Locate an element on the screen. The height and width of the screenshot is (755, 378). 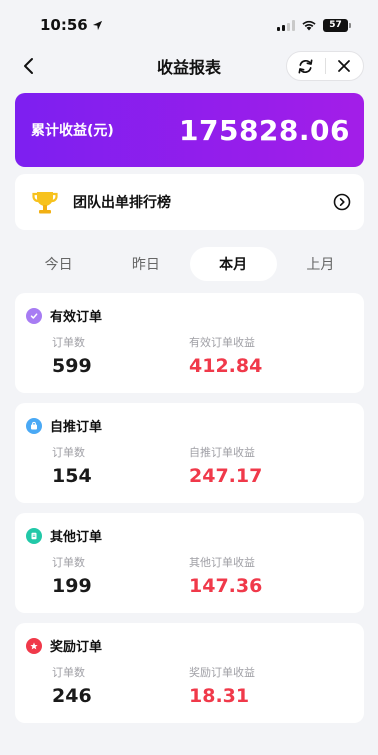
status-time: 10:56 is located at coordinates (71, 25).